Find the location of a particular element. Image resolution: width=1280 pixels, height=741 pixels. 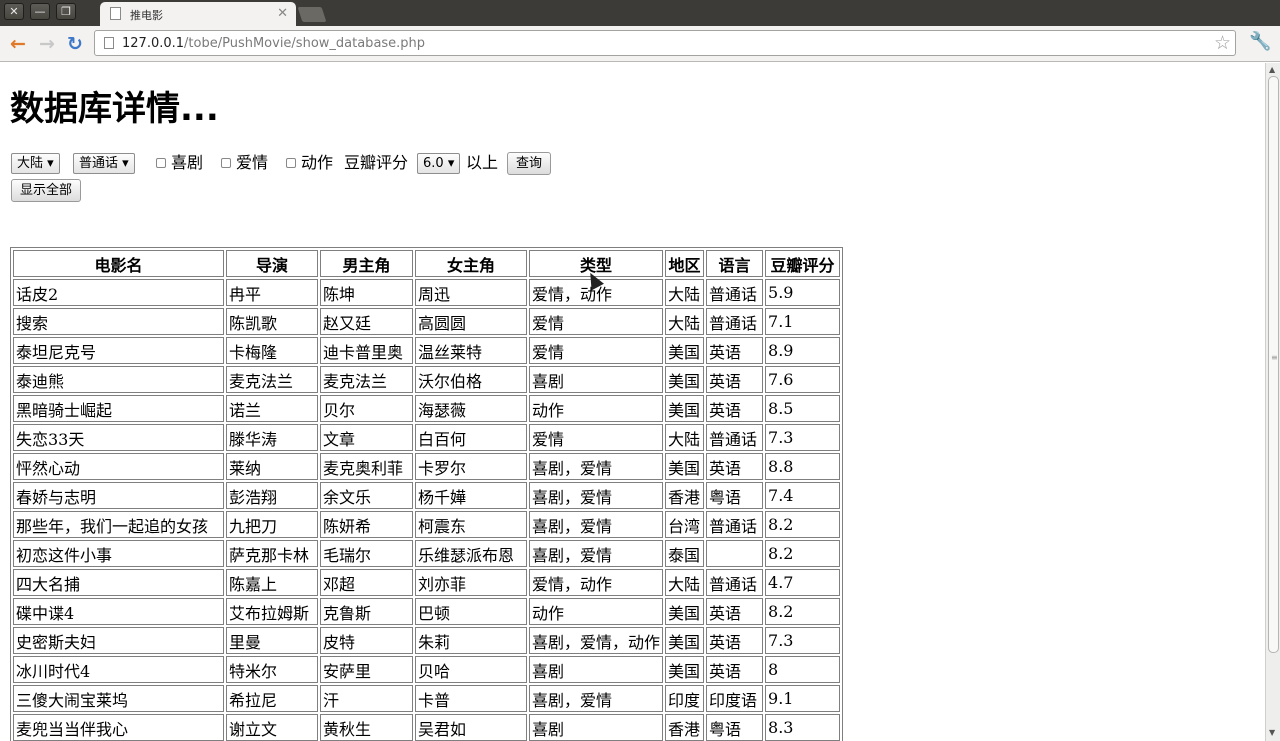

scrollbar-thumb is located at coordinates (1273, 364).